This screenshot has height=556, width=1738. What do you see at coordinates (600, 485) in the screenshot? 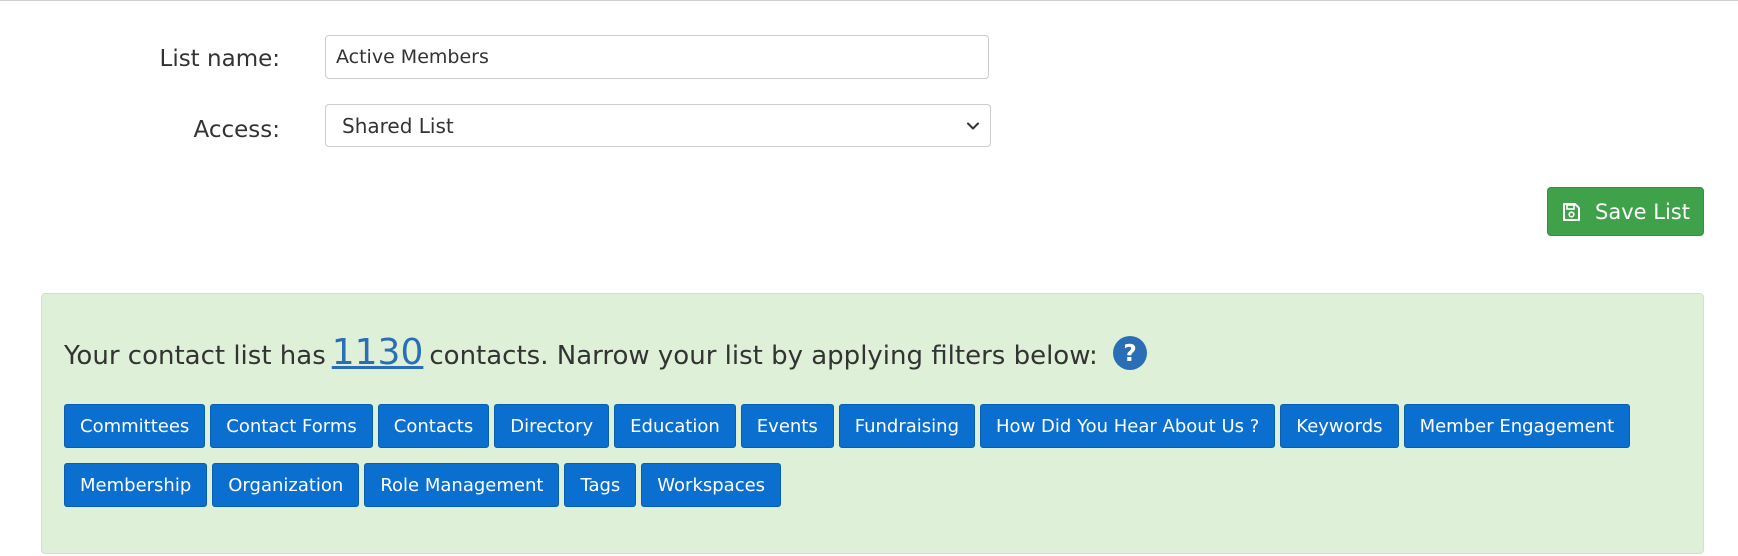
I see `filter-chip-tags: Tags` at bounding box center [600, 485].